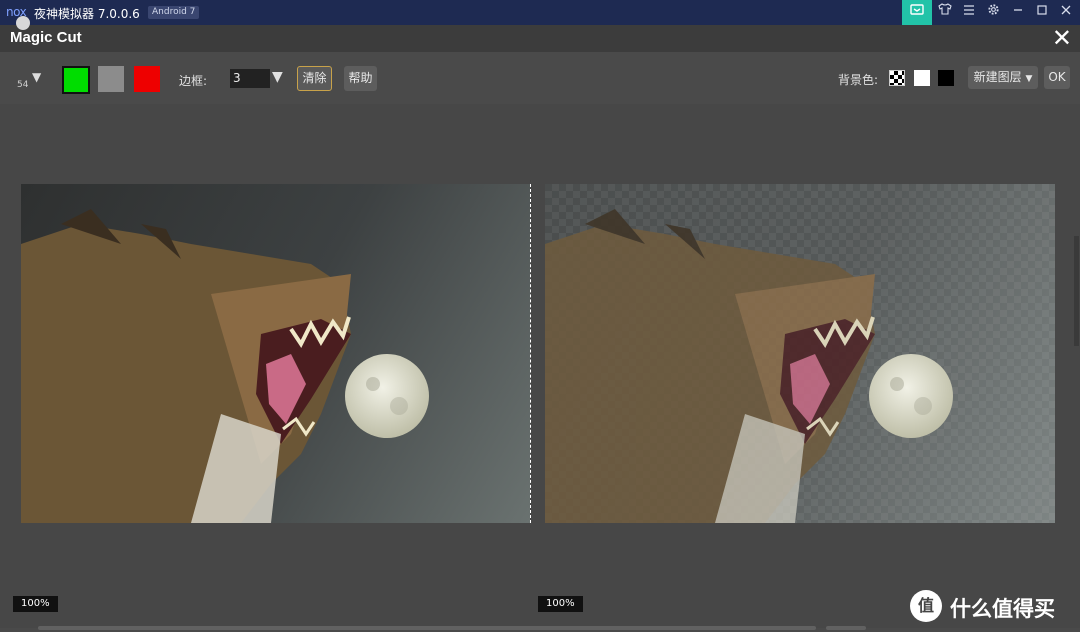  Describe the element at coordinates (23, 23) in the screenshot. I see `brush-size-indicator` at that location.